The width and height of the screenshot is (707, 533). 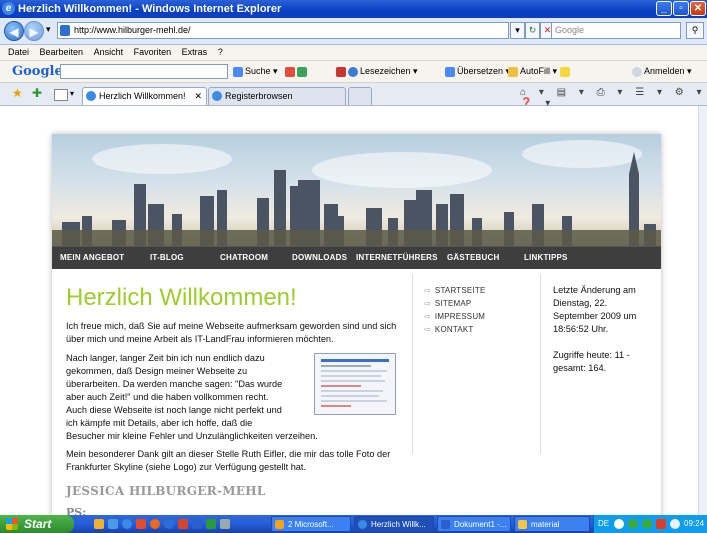 I want to click on autofill-icon, so click(x=513, y=71).